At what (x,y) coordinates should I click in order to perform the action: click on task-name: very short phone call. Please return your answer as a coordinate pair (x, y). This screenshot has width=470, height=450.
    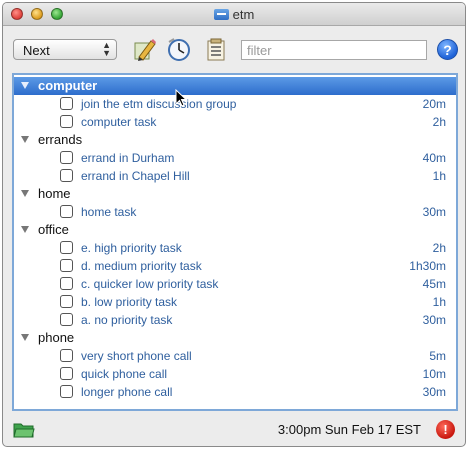
    Looking at the image, I should click on (136, 356).